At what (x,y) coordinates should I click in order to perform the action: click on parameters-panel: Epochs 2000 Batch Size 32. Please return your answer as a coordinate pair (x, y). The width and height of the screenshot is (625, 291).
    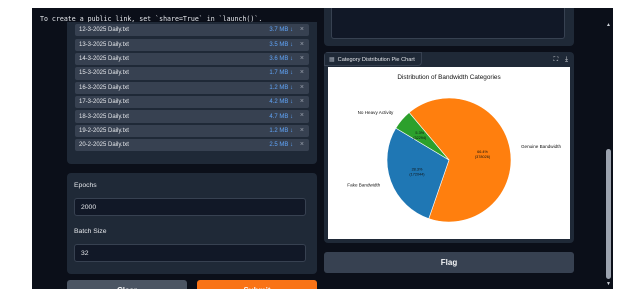
    Looking at the image, I should click on (192, 223).